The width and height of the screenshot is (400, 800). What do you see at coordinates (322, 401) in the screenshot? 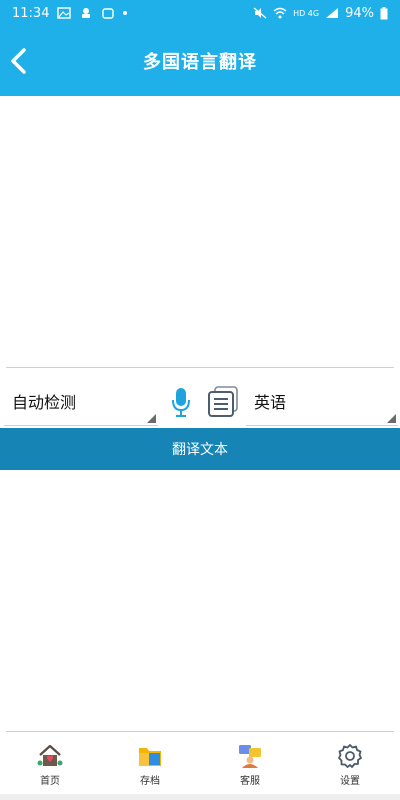
I see `target-language-select: 英语` at bounding box center [322, 401].